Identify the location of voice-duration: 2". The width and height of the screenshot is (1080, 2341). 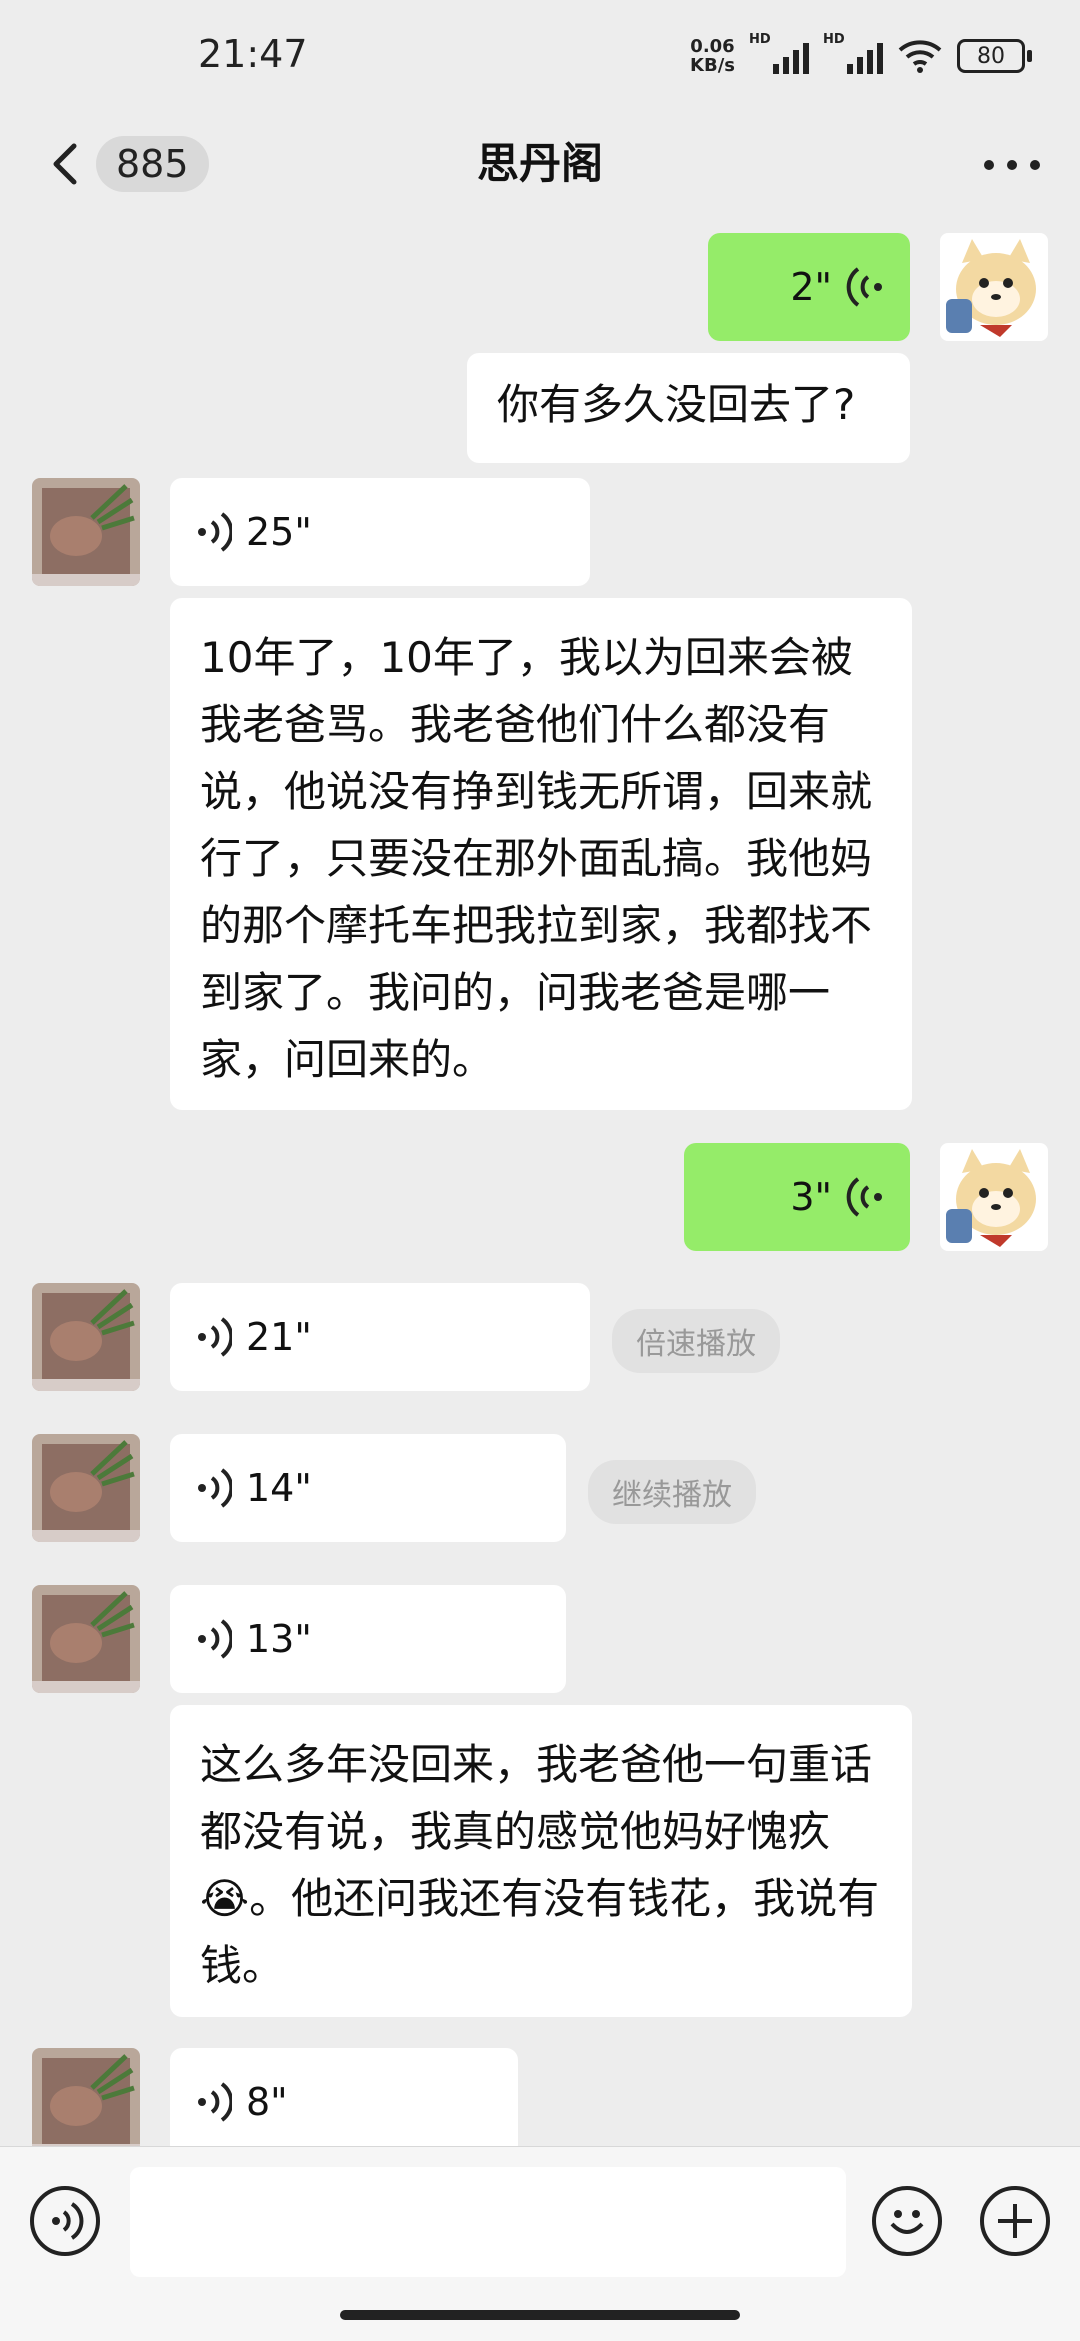
(811, 287).